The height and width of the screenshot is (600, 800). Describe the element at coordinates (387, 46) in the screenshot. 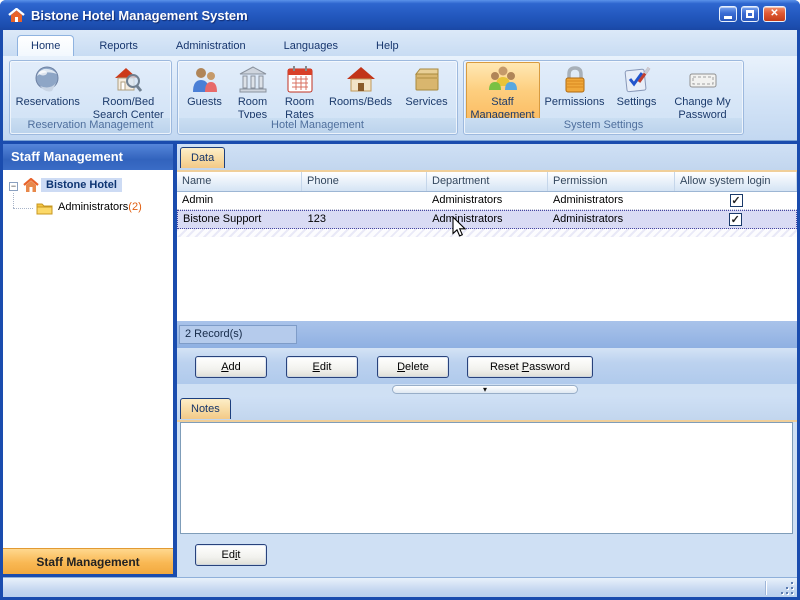

I see `tab-help: Help` at that location.